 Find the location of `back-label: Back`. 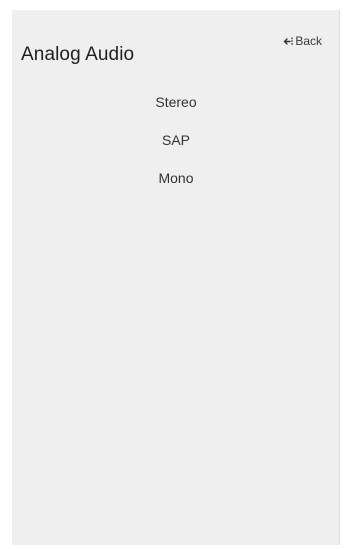

back-label: Back is located at coordinates (308, 41).